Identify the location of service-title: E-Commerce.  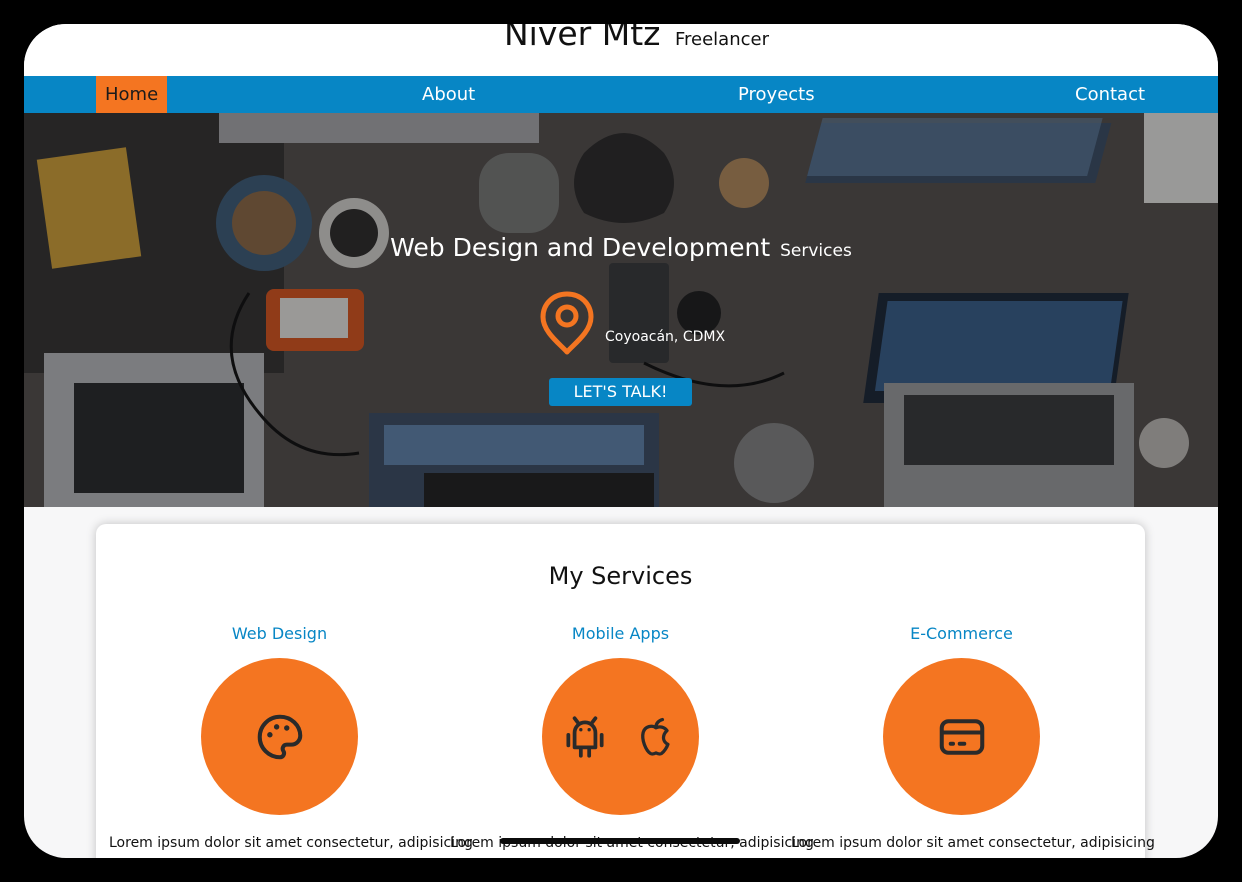
(961, 633).